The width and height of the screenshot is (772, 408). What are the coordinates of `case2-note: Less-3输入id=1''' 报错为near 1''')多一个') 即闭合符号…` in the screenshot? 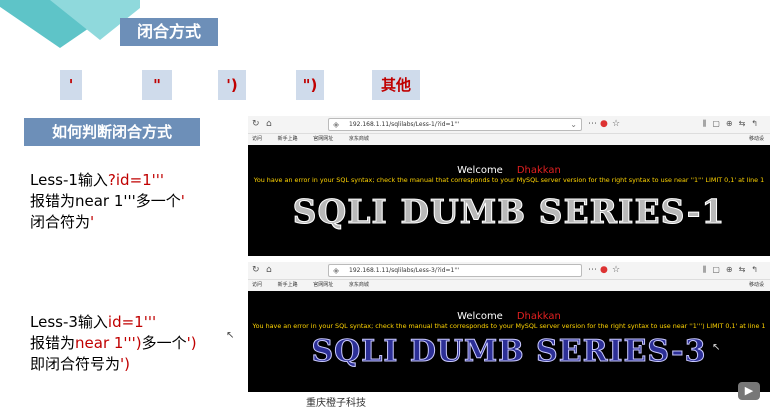 It's located at (113, 343).